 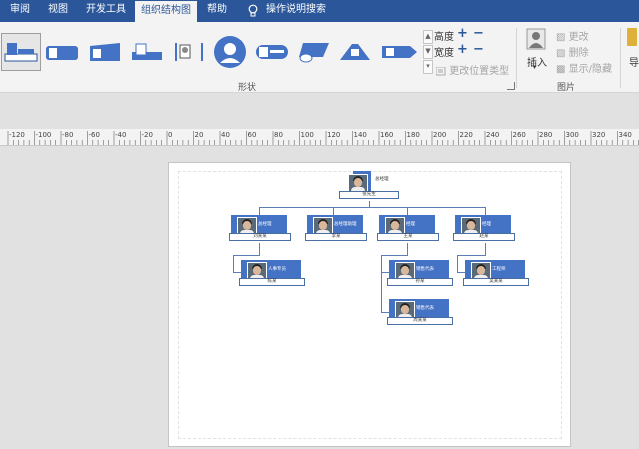 What do you see at coordinates (408, 229) in the screenshot?
I see `org-position-level2: 经理 王某` at bounding box center [408, 229].